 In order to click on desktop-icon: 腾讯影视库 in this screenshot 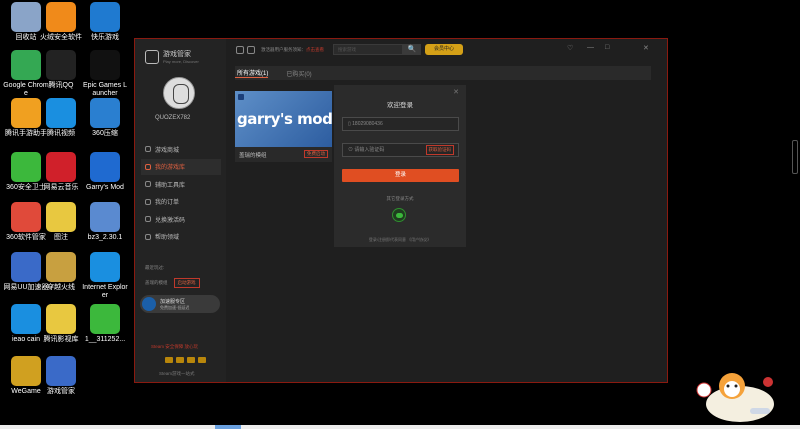, I will do `click(61, 324)`.